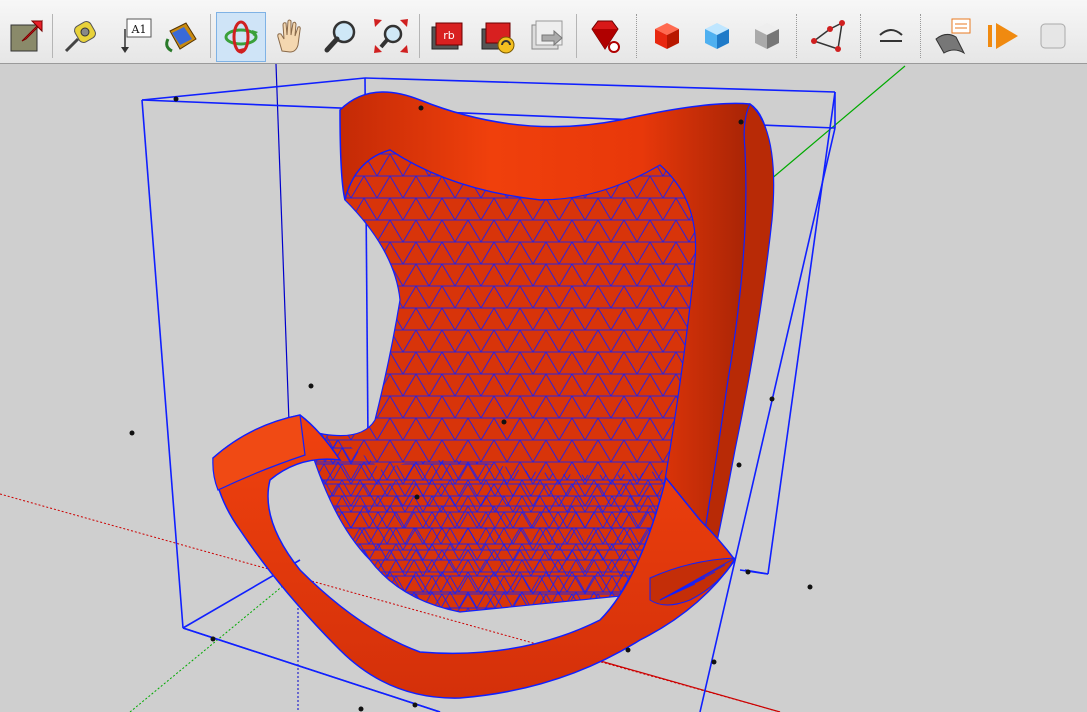 This screenshot has width=1087, height=712. I want to click on plugin-sync-icon, so click(498, 38).